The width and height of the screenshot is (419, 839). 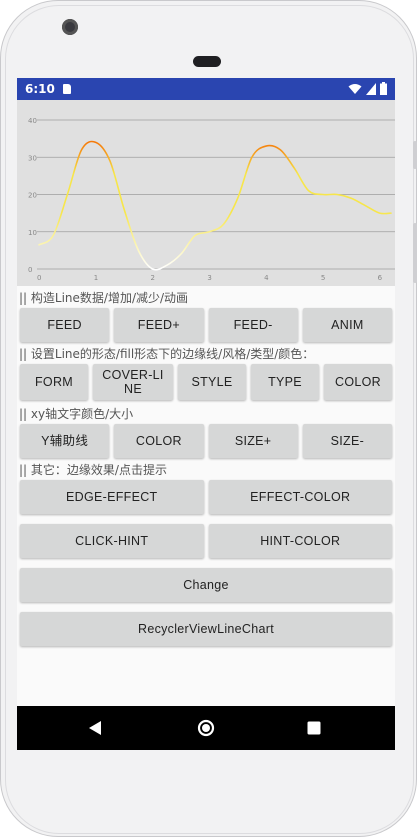 I want to click on feed-button: FEED-, so click(x=253, y=325).